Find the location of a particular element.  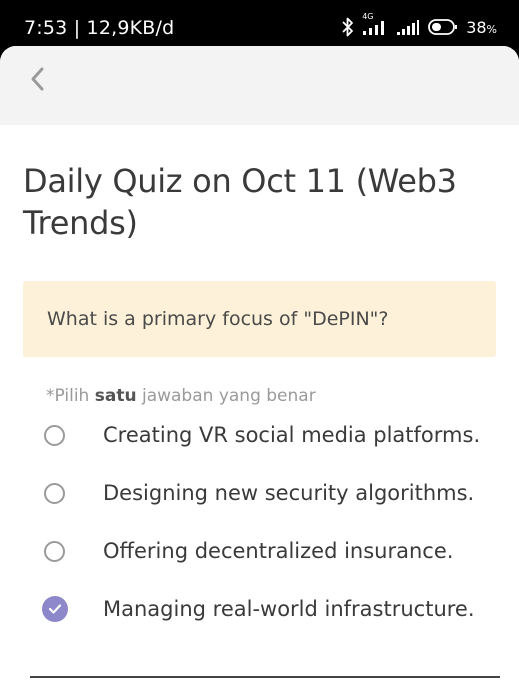

answer-option: Offering decentralized insurance. is located at coordinates (274, 551).